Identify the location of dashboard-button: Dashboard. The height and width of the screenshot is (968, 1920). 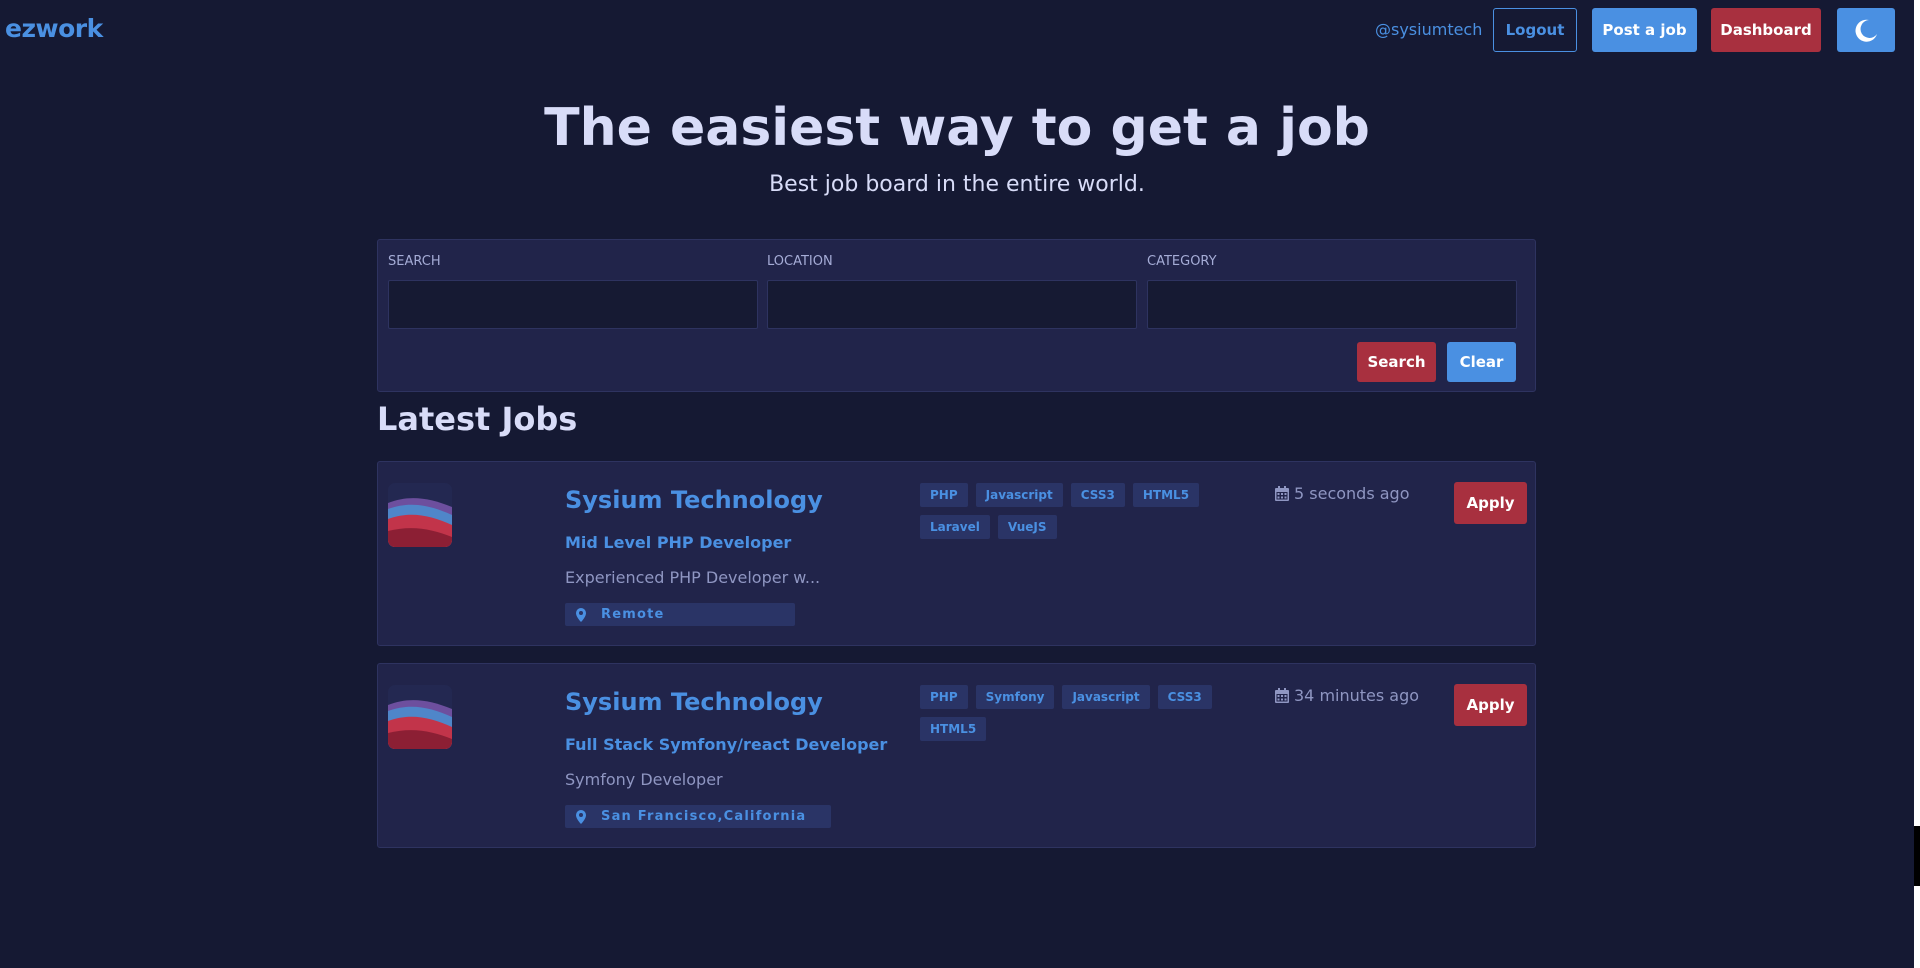
(1766, 30).